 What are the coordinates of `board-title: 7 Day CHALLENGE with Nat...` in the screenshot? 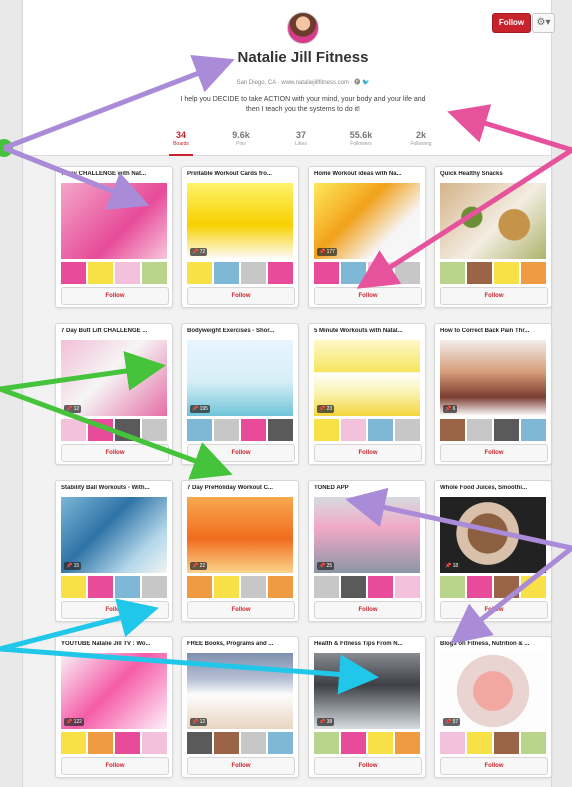 It's located at (114, 176).